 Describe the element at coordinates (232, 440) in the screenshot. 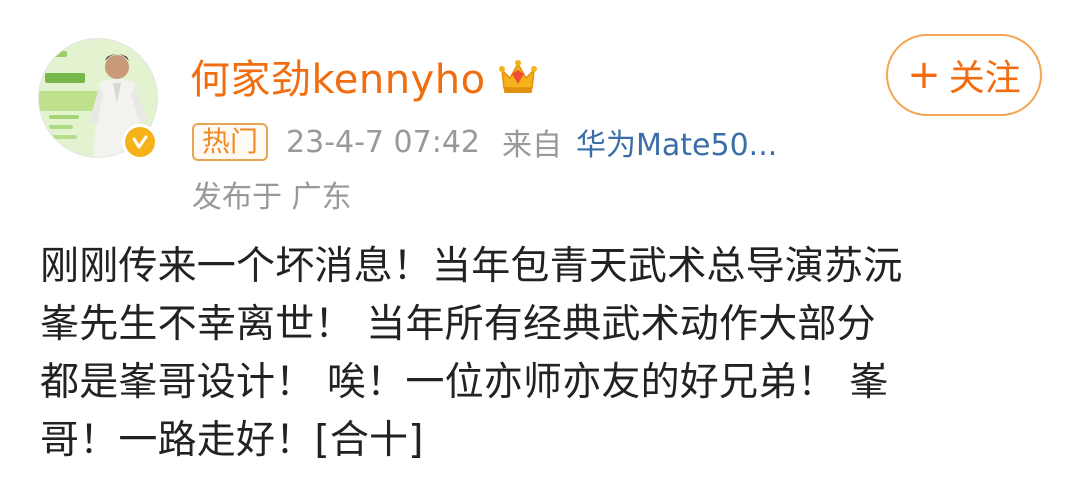

I see `post-body-line: 哥！一路走好！[合十]` at that location.